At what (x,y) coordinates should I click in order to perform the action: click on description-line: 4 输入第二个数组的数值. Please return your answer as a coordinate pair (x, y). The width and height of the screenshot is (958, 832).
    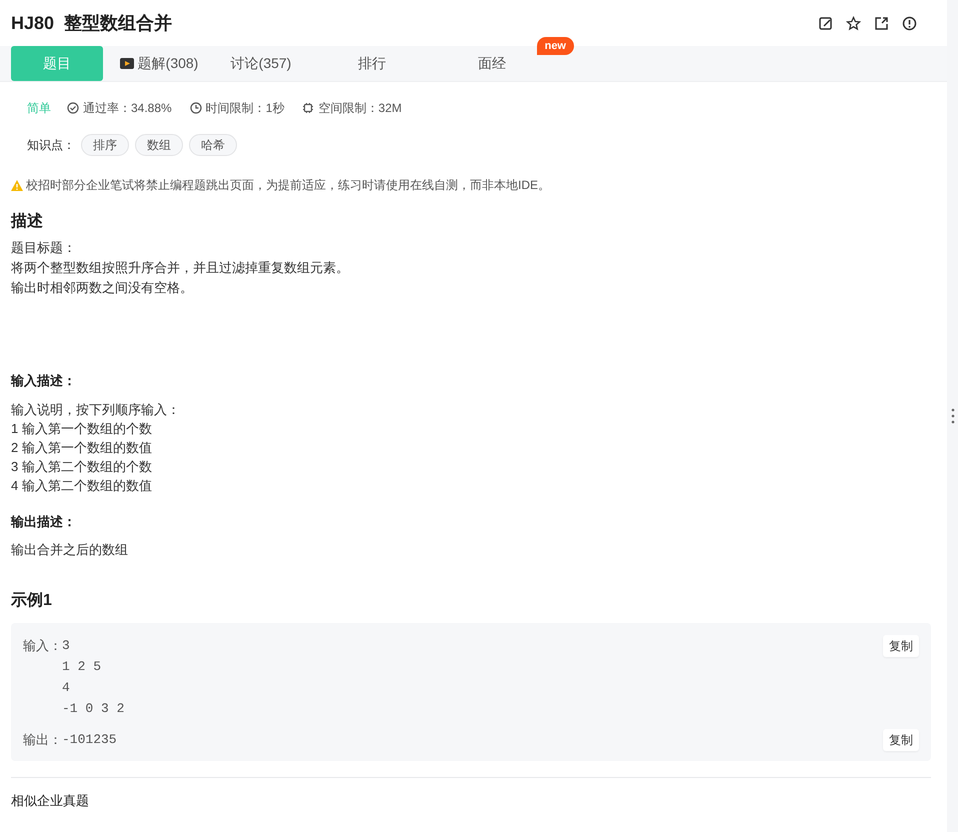
    Looking at the image, I should click on (82, 485).